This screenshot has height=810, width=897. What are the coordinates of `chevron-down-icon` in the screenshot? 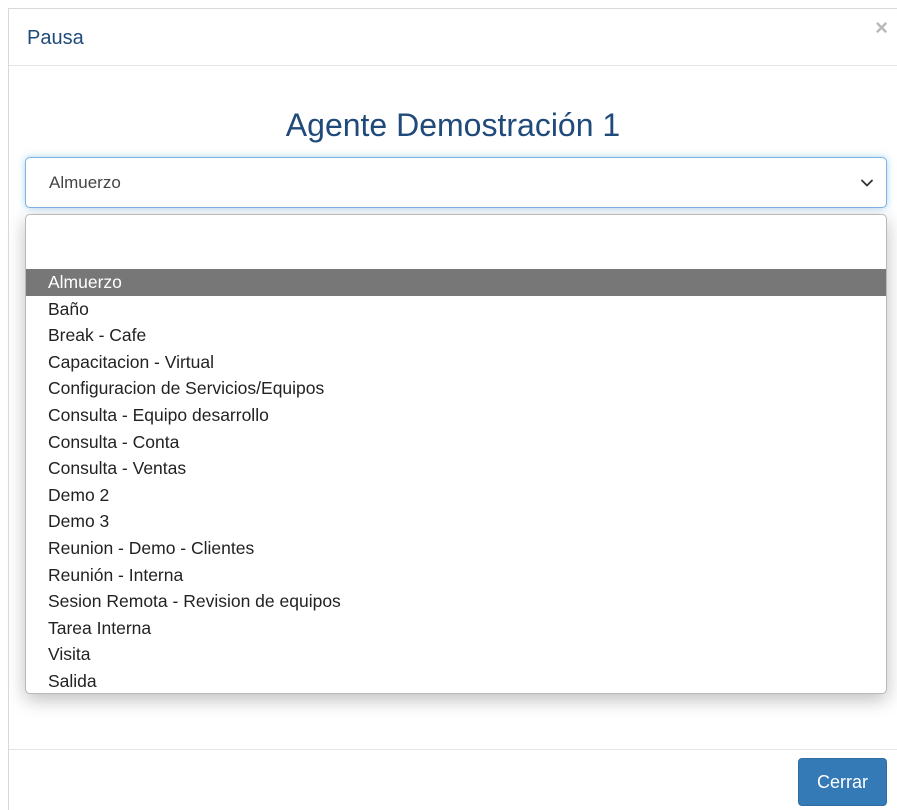 It's located at (867, 183).